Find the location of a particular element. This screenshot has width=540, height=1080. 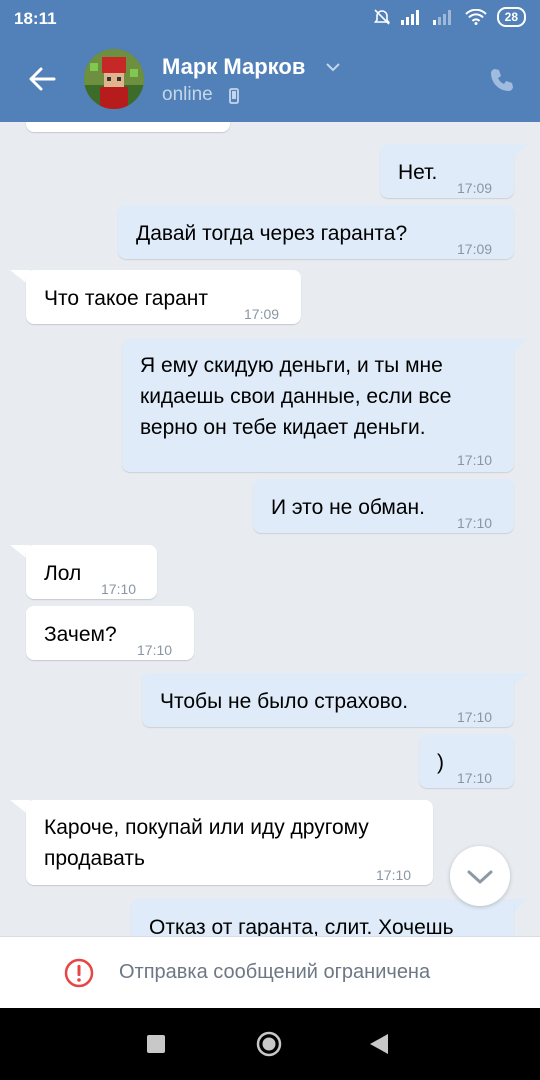

message-text: И это не обман. is located at coordinates (348, 507).